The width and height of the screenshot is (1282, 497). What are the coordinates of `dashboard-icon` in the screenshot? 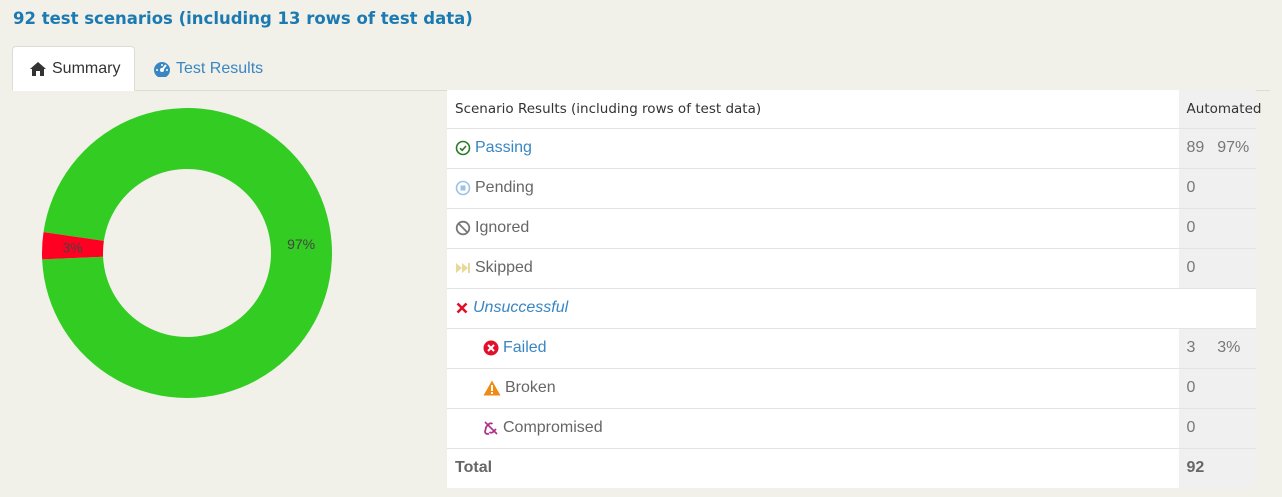 It's located at (162, 69).